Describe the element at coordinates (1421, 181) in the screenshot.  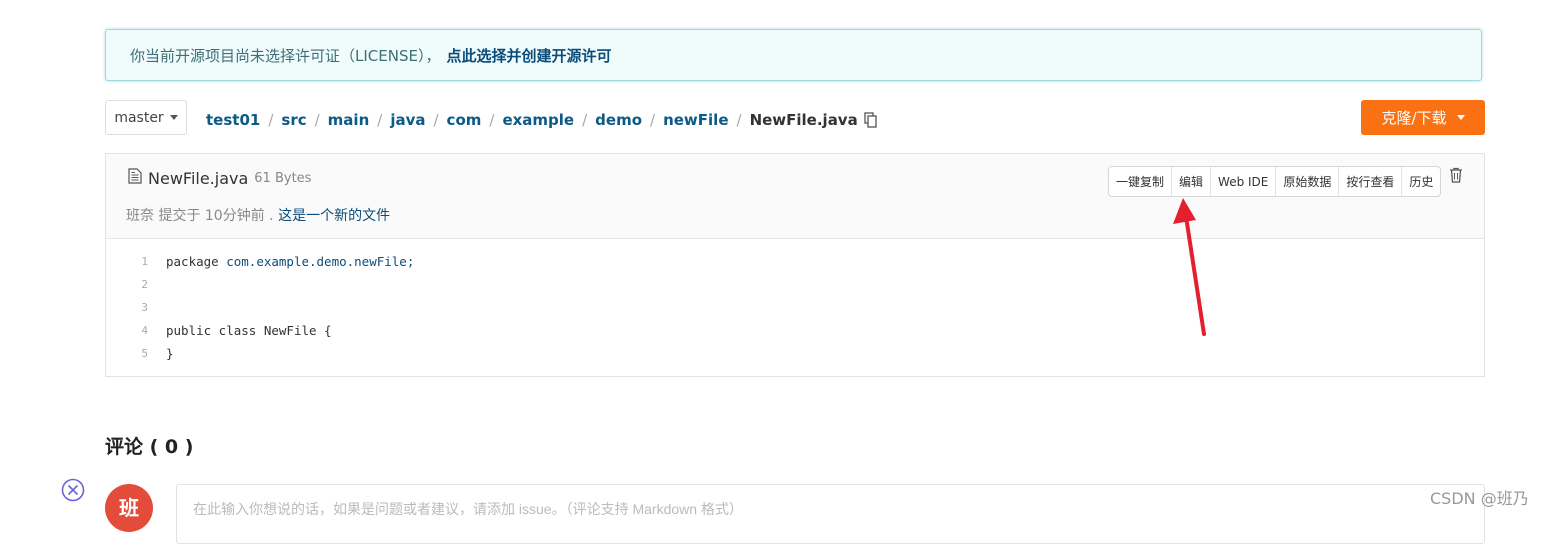
I see `history-button: 历史` at that location.